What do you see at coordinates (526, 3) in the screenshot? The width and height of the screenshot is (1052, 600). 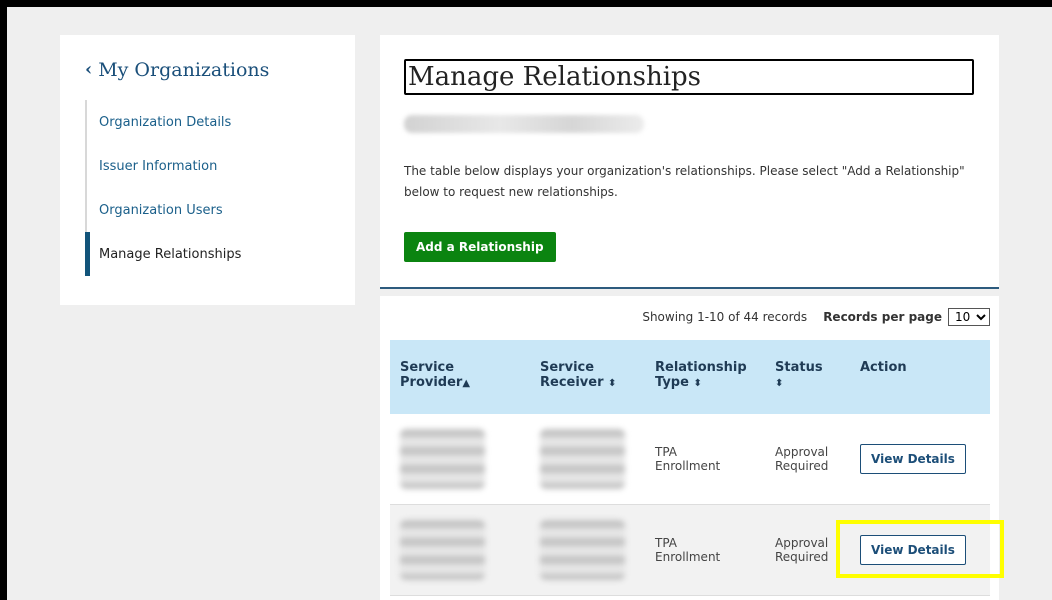 I see `window-frame-top` at bounding box center [526, 3].